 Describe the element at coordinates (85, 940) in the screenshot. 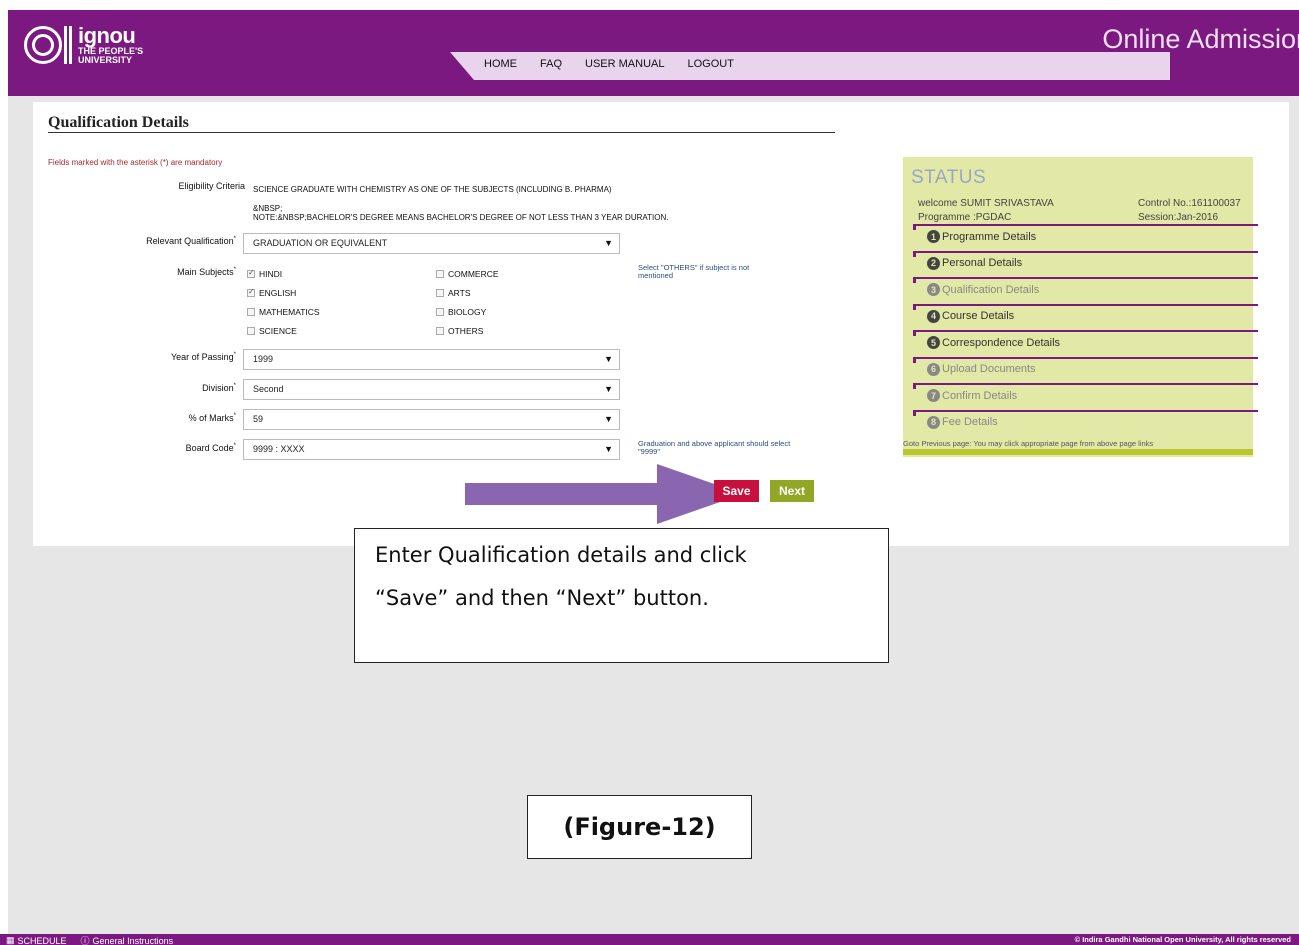

I see `info-icon: ⓘ` at that location.